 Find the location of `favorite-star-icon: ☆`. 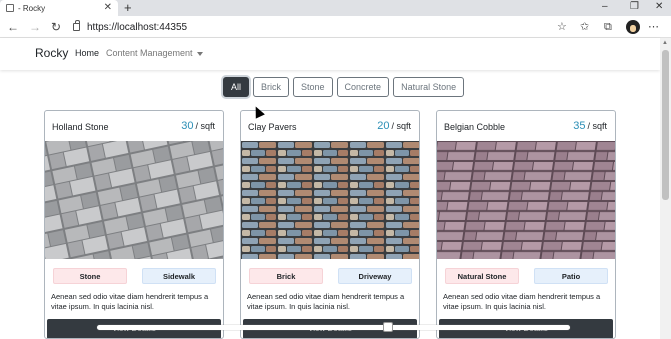

favorite-star-icon: ☆ is located at coordinates (562, 27).